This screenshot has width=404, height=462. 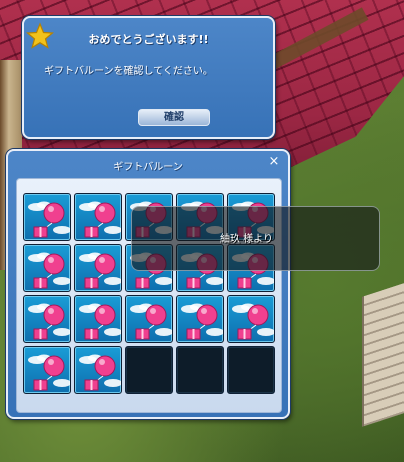 What do you see at coordinates (148, 167) in the screenshot?
I see `window-title: ギフトバルーン` at bounding box center [148, 167].